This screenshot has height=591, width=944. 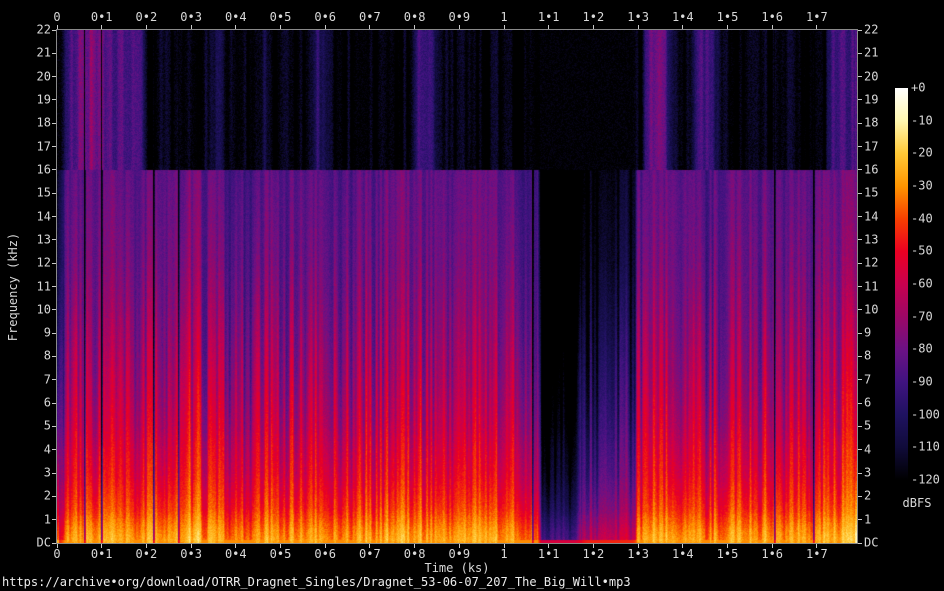 I want to click on x-tick-label: 0•3, so click(x=191, y=17).